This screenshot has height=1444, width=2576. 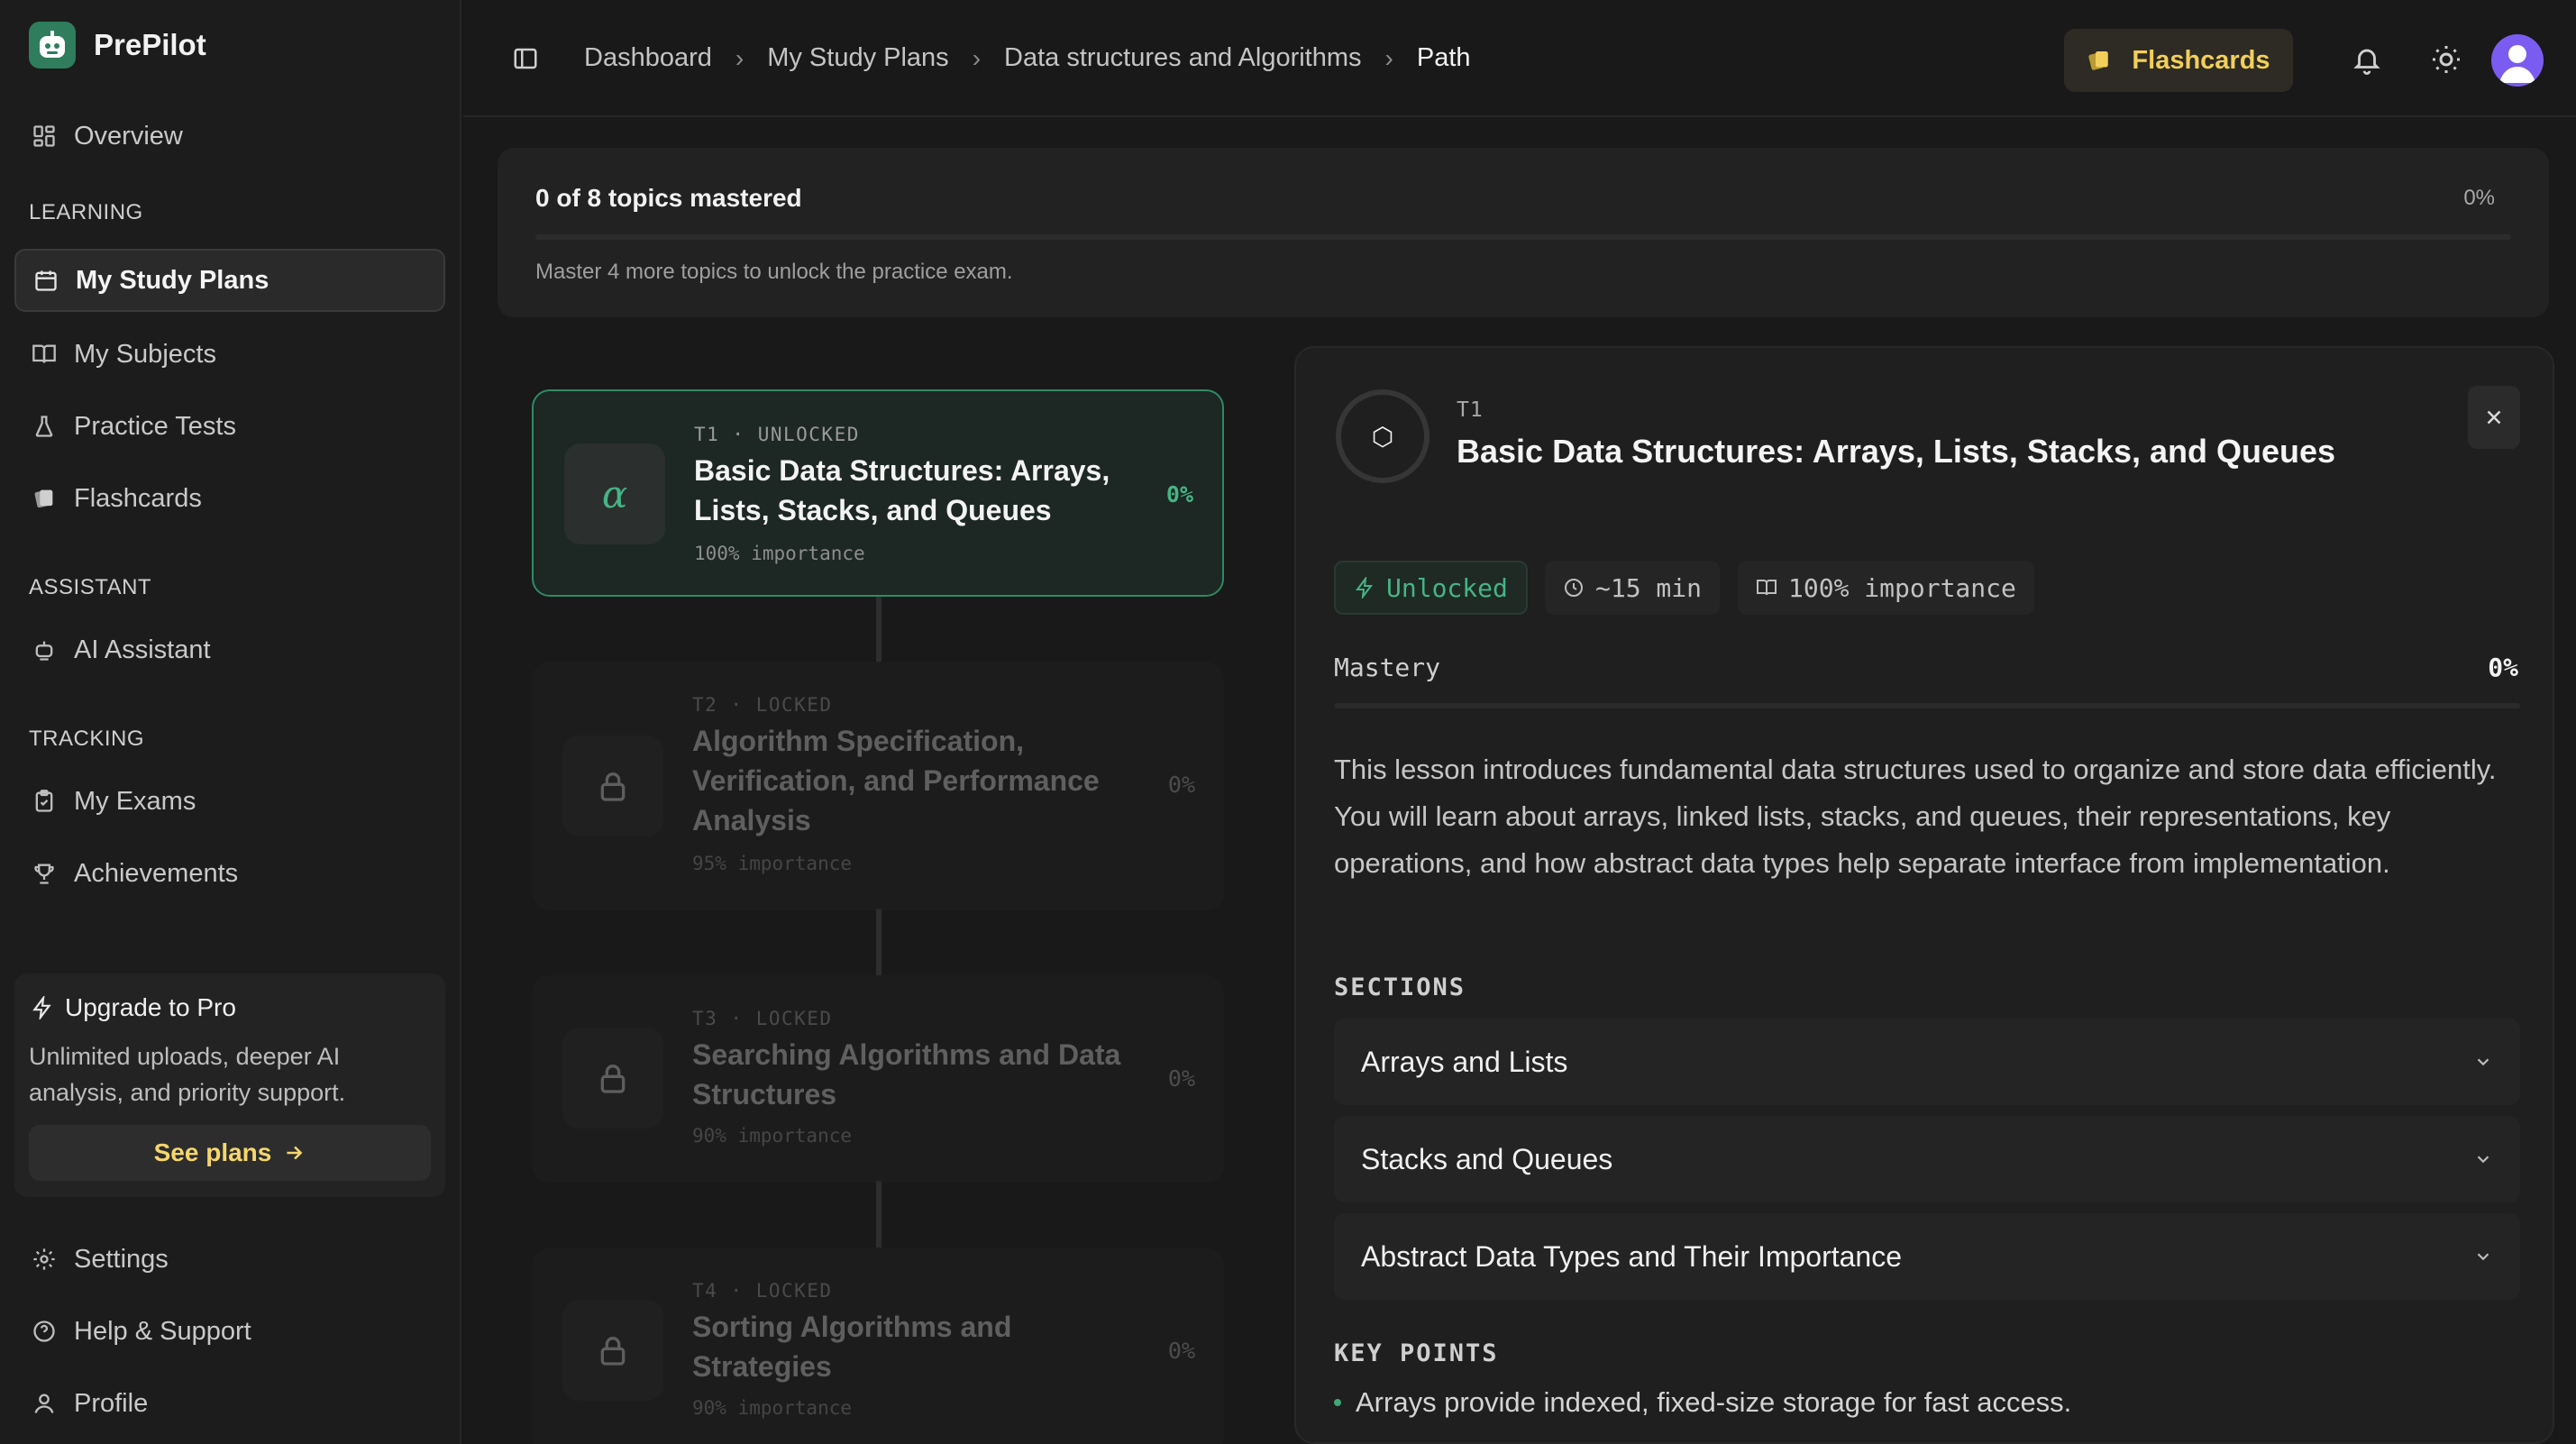 What do you see at coordinates (1632, 1256) in the screenshot?
I see `section-title: Abstract Data Types and Their Importance` at bounding box center [1632, 1256].